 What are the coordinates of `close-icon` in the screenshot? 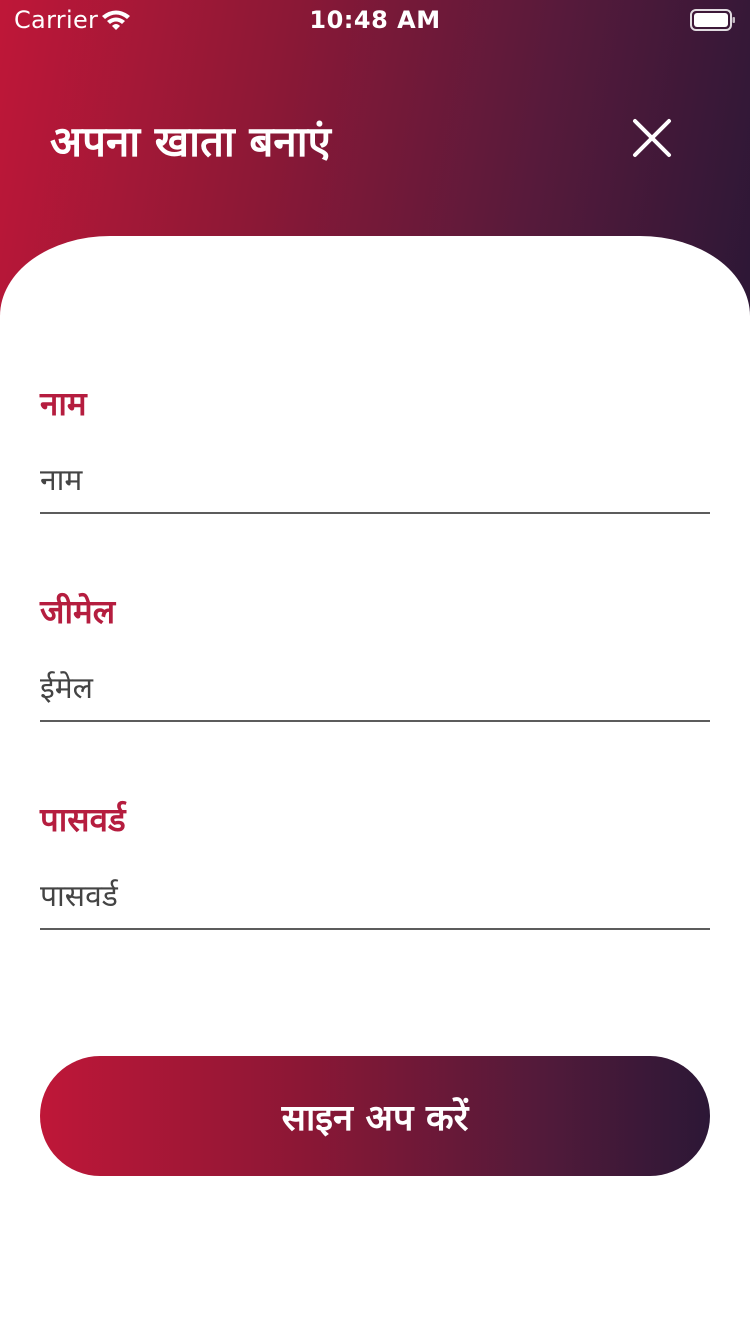 It's located at (652, 138).